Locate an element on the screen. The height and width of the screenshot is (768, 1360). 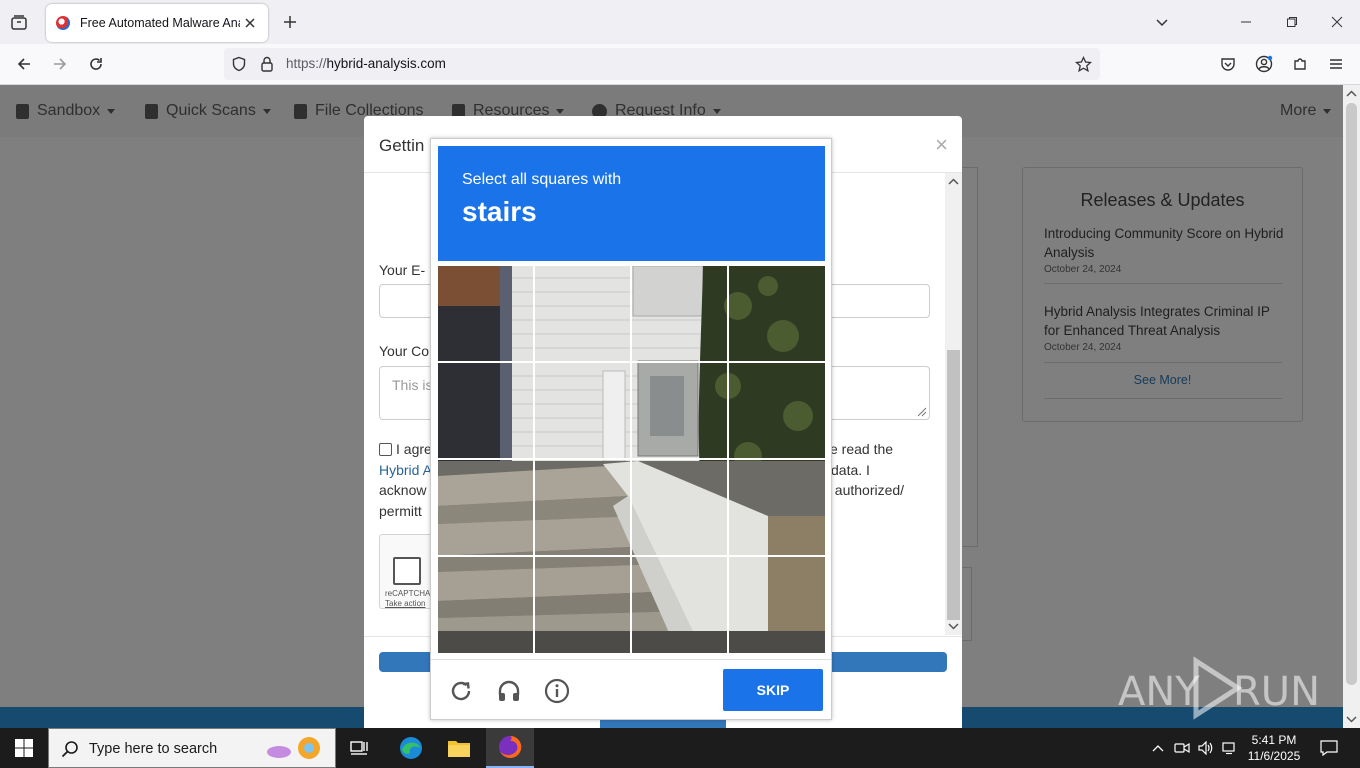
tab-title: Free Automated Malware Analy is located at coordinates (160, 23).